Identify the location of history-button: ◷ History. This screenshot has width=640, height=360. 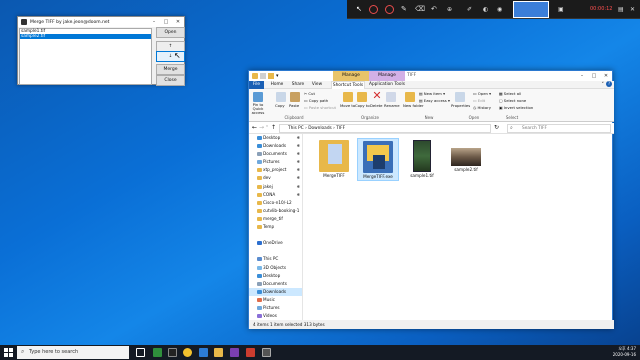
(482, 107).